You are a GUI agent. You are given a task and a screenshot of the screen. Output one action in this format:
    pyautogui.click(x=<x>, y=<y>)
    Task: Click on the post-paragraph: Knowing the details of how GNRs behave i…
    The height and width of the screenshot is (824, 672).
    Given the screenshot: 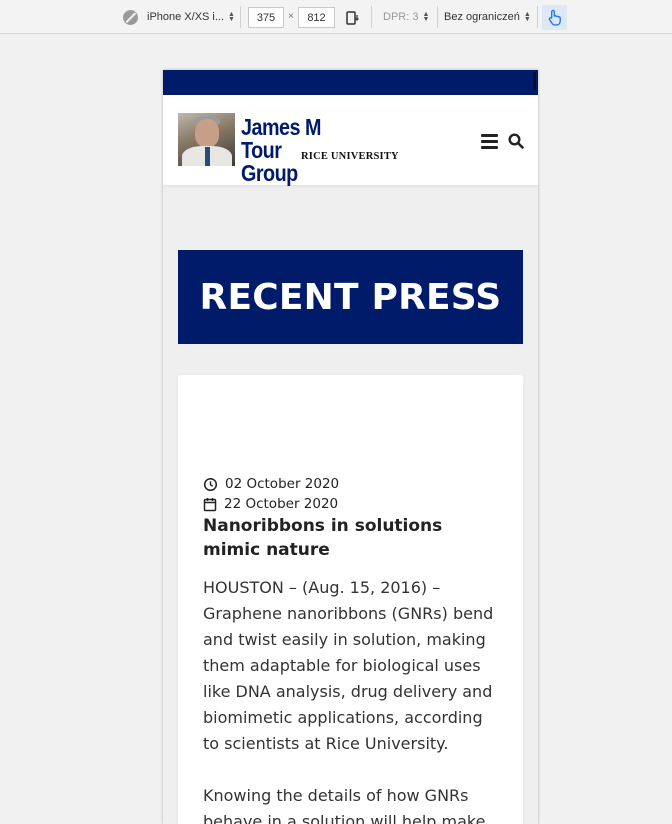 What is the action you would take?
    pyautogui.click(x=344, y=805)
    